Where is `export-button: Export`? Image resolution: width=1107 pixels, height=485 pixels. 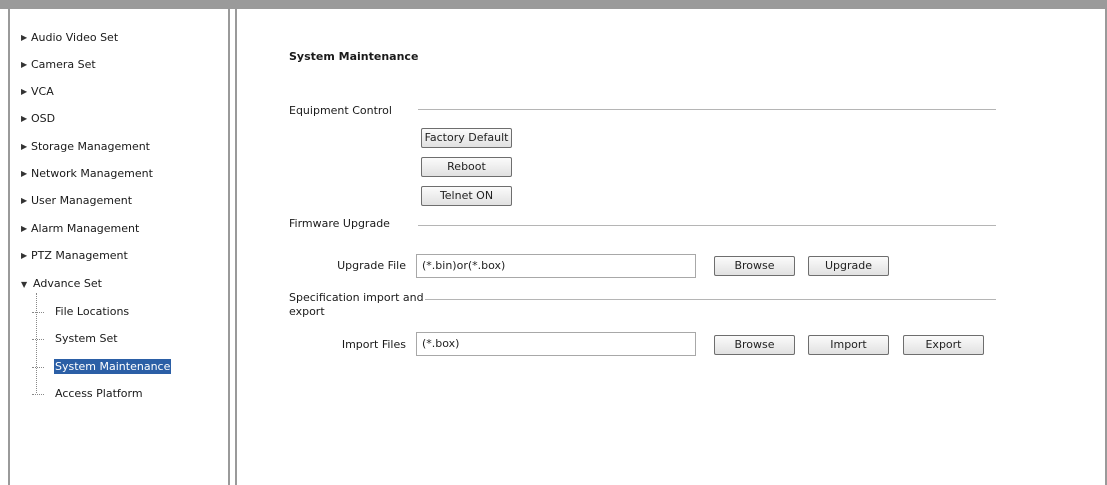
export-button: Export is located at coordinates (943, 345).